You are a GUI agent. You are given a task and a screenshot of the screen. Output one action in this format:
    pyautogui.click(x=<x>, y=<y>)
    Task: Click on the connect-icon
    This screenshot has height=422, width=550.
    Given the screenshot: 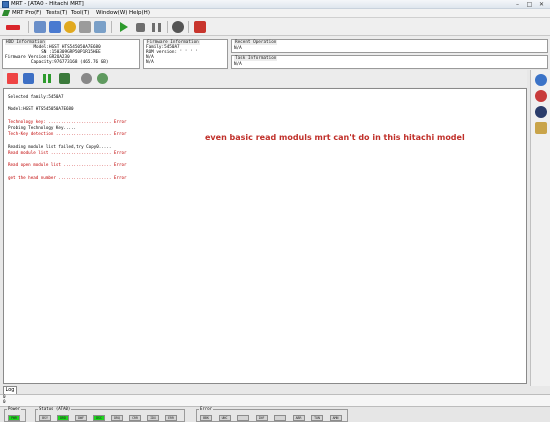 What is the action you would take?
    pyautogui.click(x=40, y=27)
    